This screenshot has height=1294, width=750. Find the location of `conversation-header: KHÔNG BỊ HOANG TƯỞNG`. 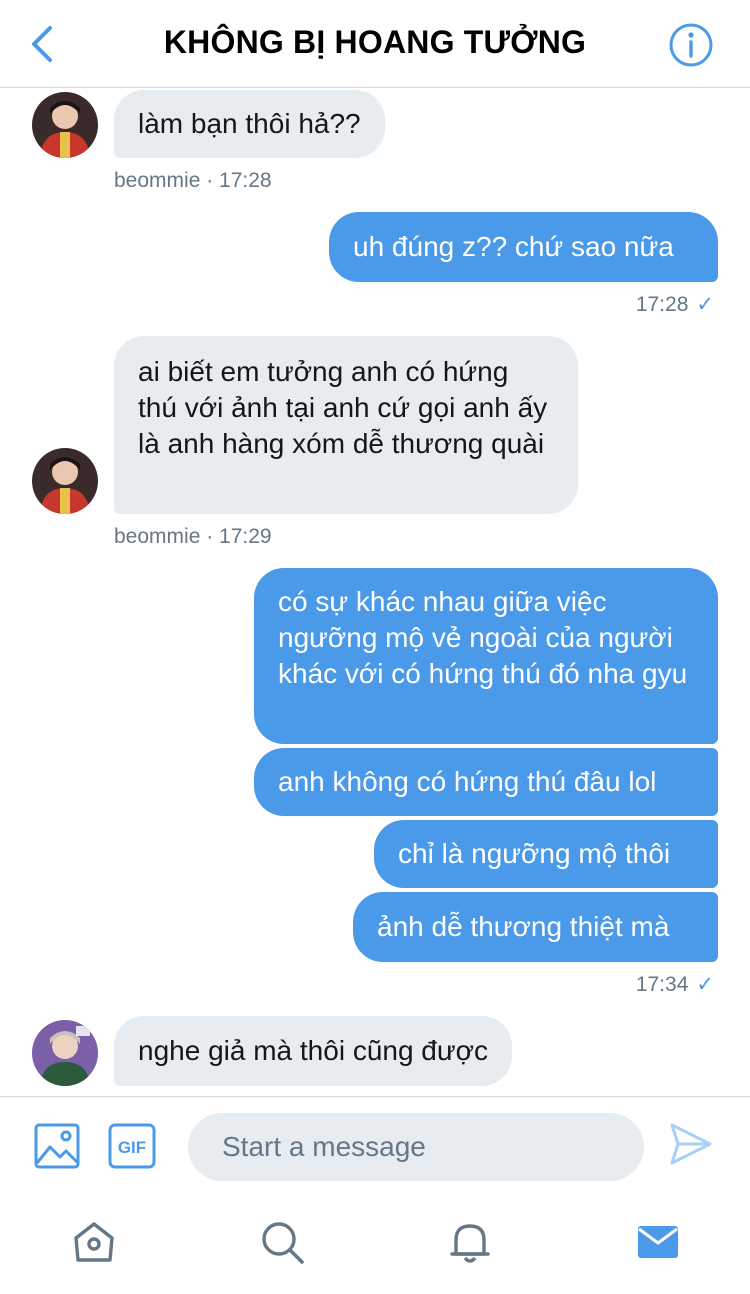

conversation-header: KHÔNG BỊ HOANG TƯỞNG is located at coordinates (375, 44).